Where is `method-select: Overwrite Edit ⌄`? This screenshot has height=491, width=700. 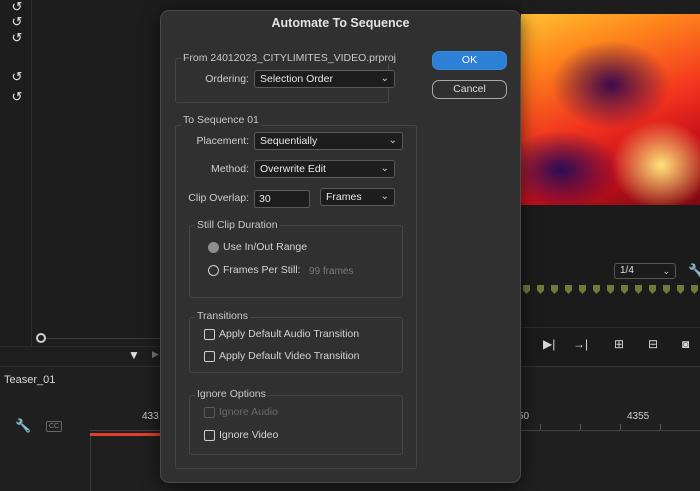
method-select: Overwrite Edit ⌄ is located at coordinates (324, 169).